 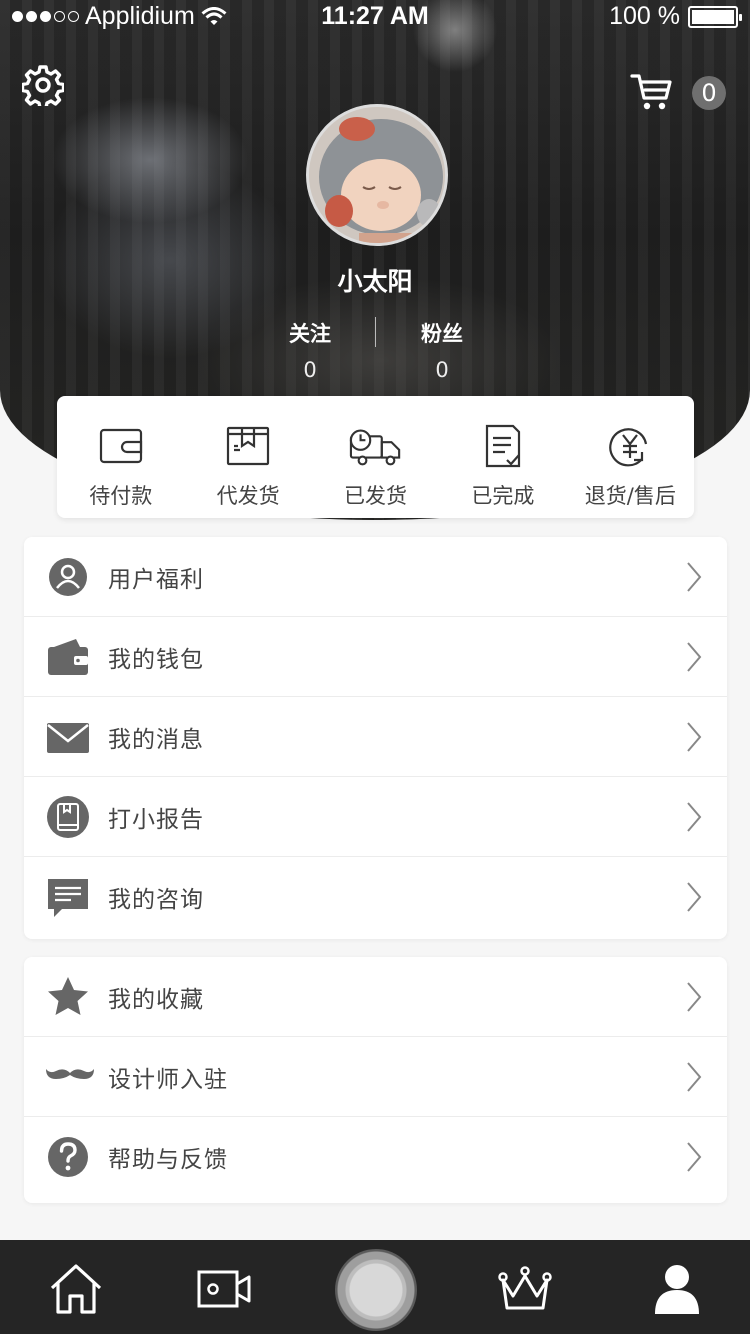 I want to click on fans-label: 粉丝, so click(x=442, y=334).